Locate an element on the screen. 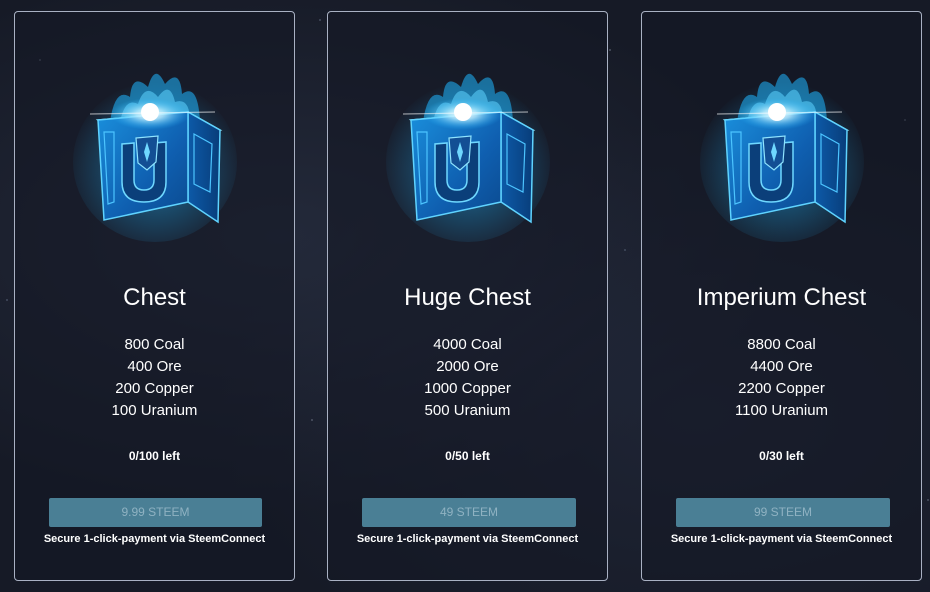 Image resolution: width=930 pixels, height=592 pixels. card-title: Chest is located at coordinates (154, 297).